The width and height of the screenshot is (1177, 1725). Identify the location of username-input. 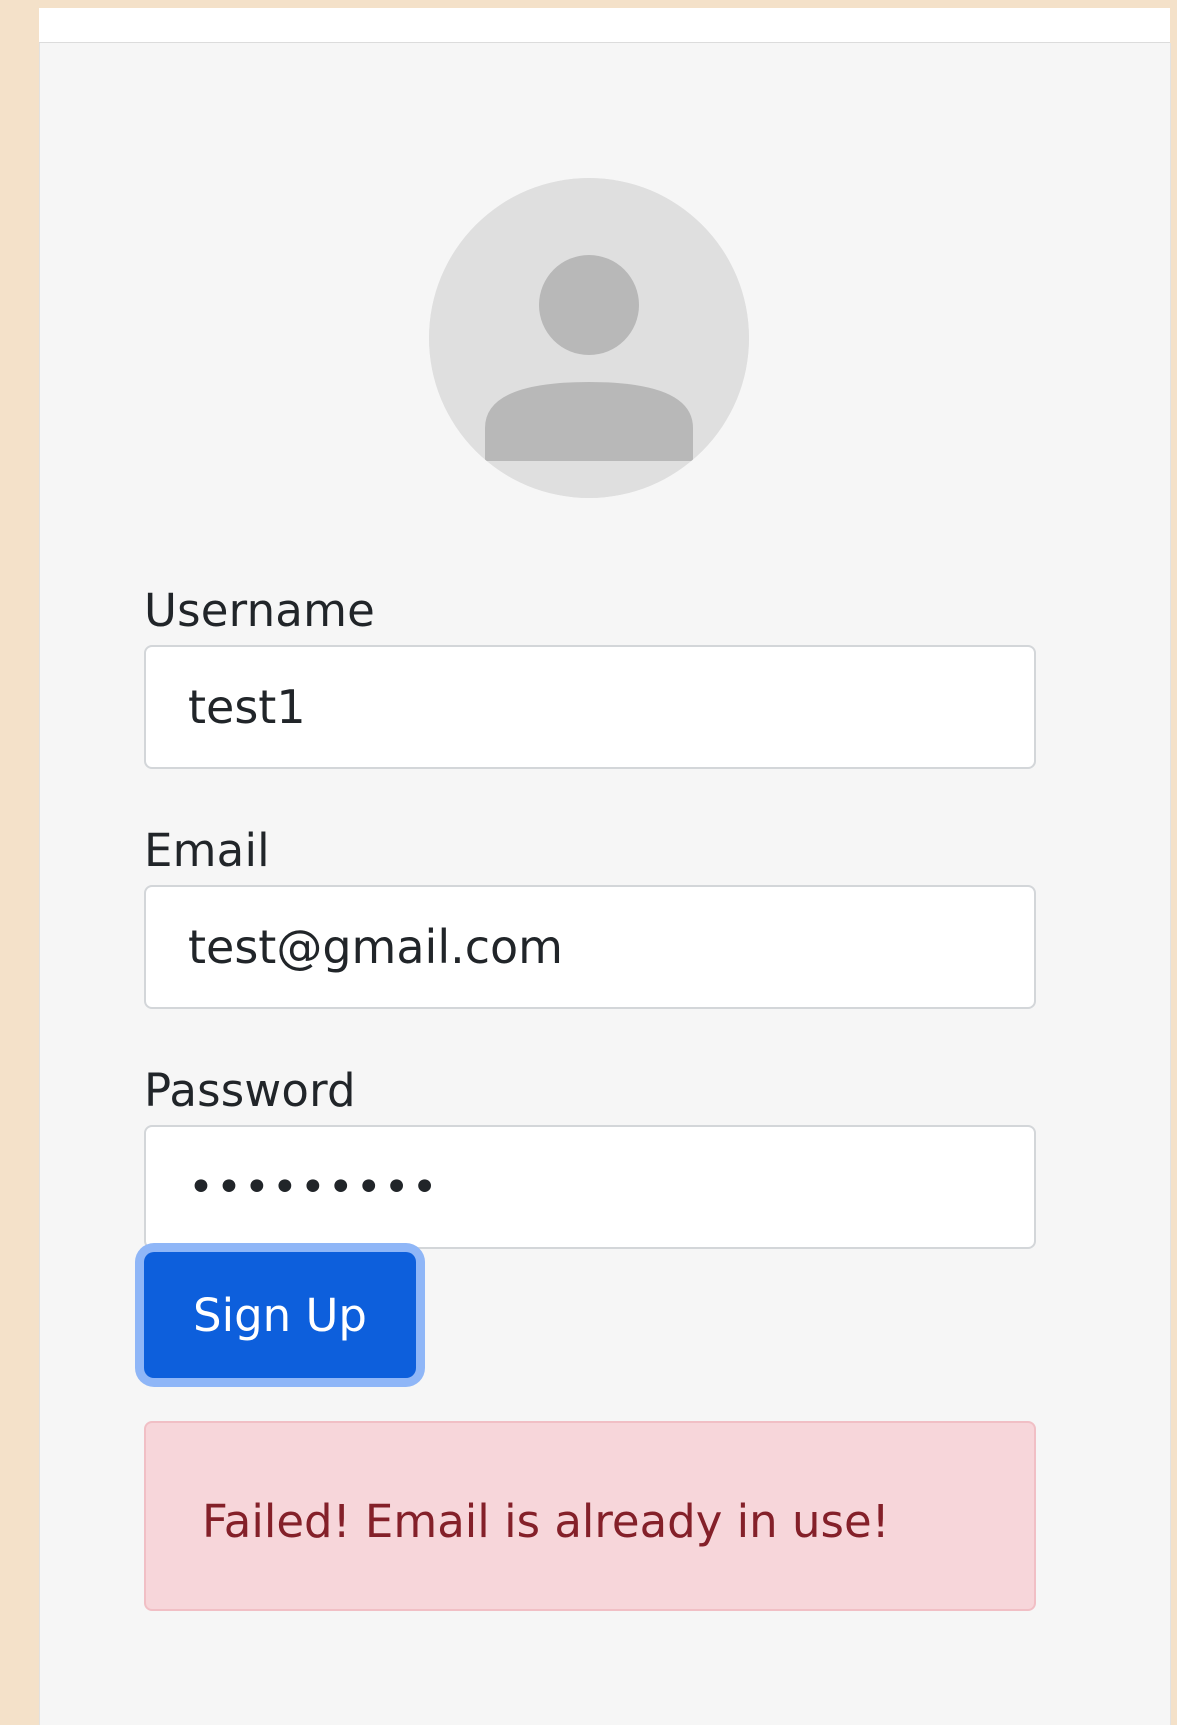
(590, 707).